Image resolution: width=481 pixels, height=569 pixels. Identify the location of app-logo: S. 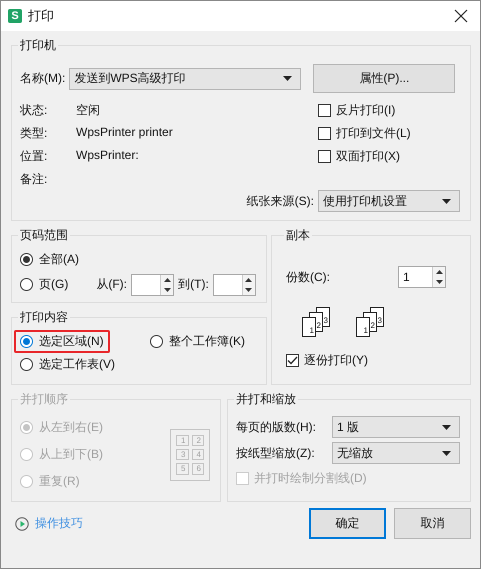
(15, 16).